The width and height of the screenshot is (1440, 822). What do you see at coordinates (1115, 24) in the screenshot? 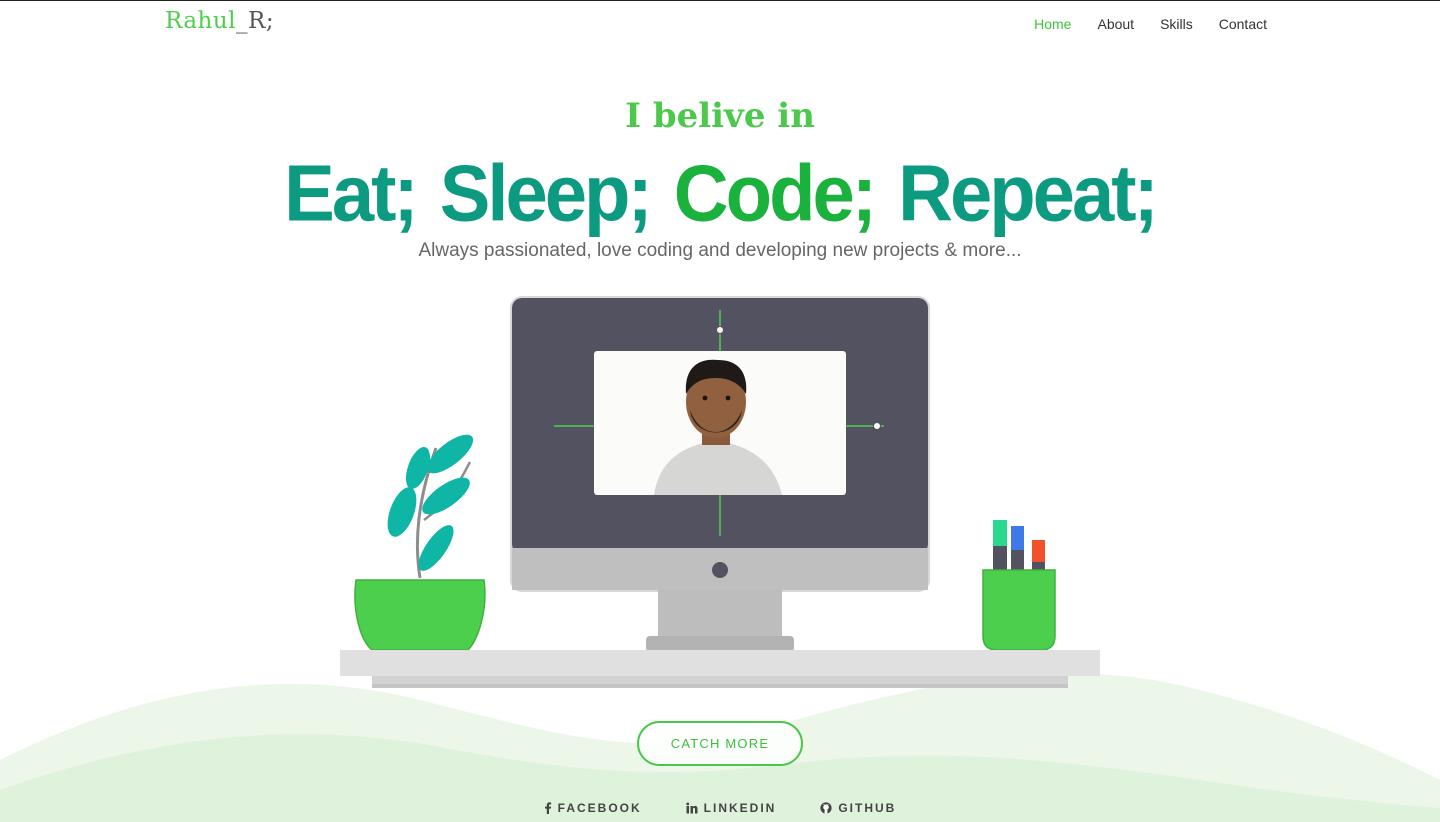
I see `nav-item-about: About` at bounding box center [1115, 24].